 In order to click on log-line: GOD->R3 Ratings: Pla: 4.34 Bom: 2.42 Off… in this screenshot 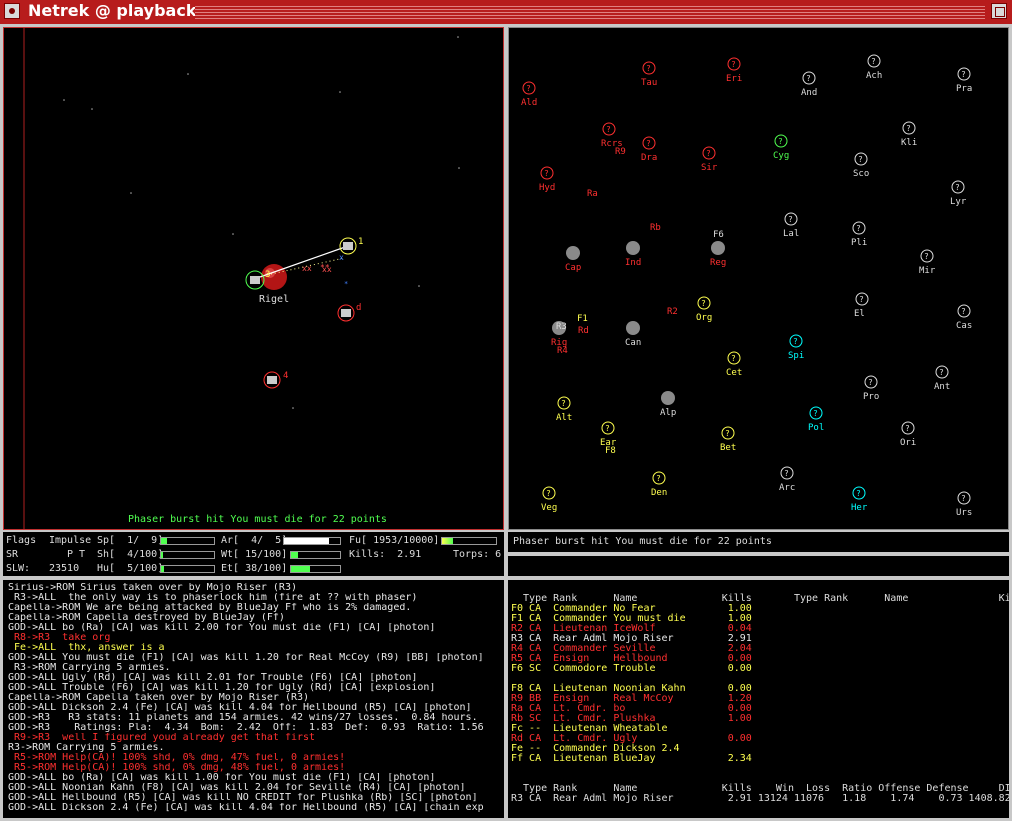, I will do `click(246, 728)`.